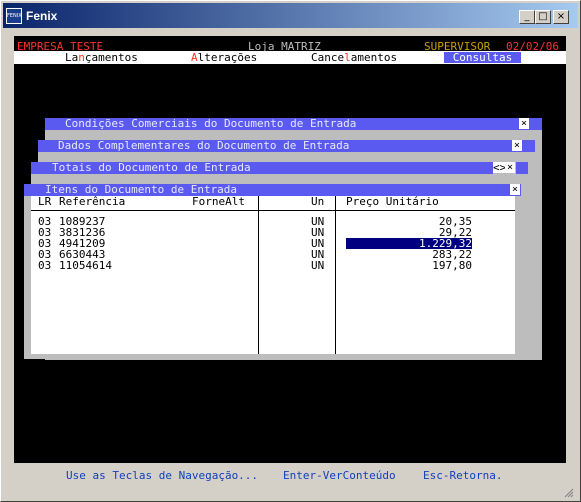 This screenshot has height=502, width=581. Describe the element at coordinates (392, 201) in the screenshot. I see `column-header-preco: Preço Unitário` at that location.